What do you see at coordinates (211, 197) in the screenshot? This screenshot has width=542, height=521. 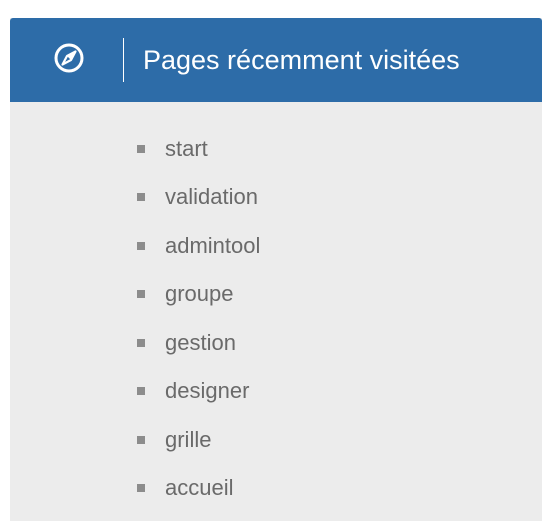 I see `page-link-validation: validation` at bounding box center [211, 197].